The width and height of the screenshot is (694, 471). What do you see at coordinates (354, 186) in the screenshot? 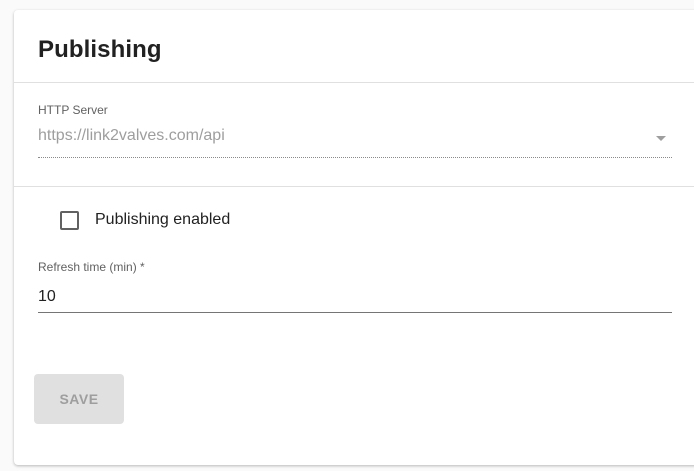
I see `section-divider` at bounding box center [354, 186].